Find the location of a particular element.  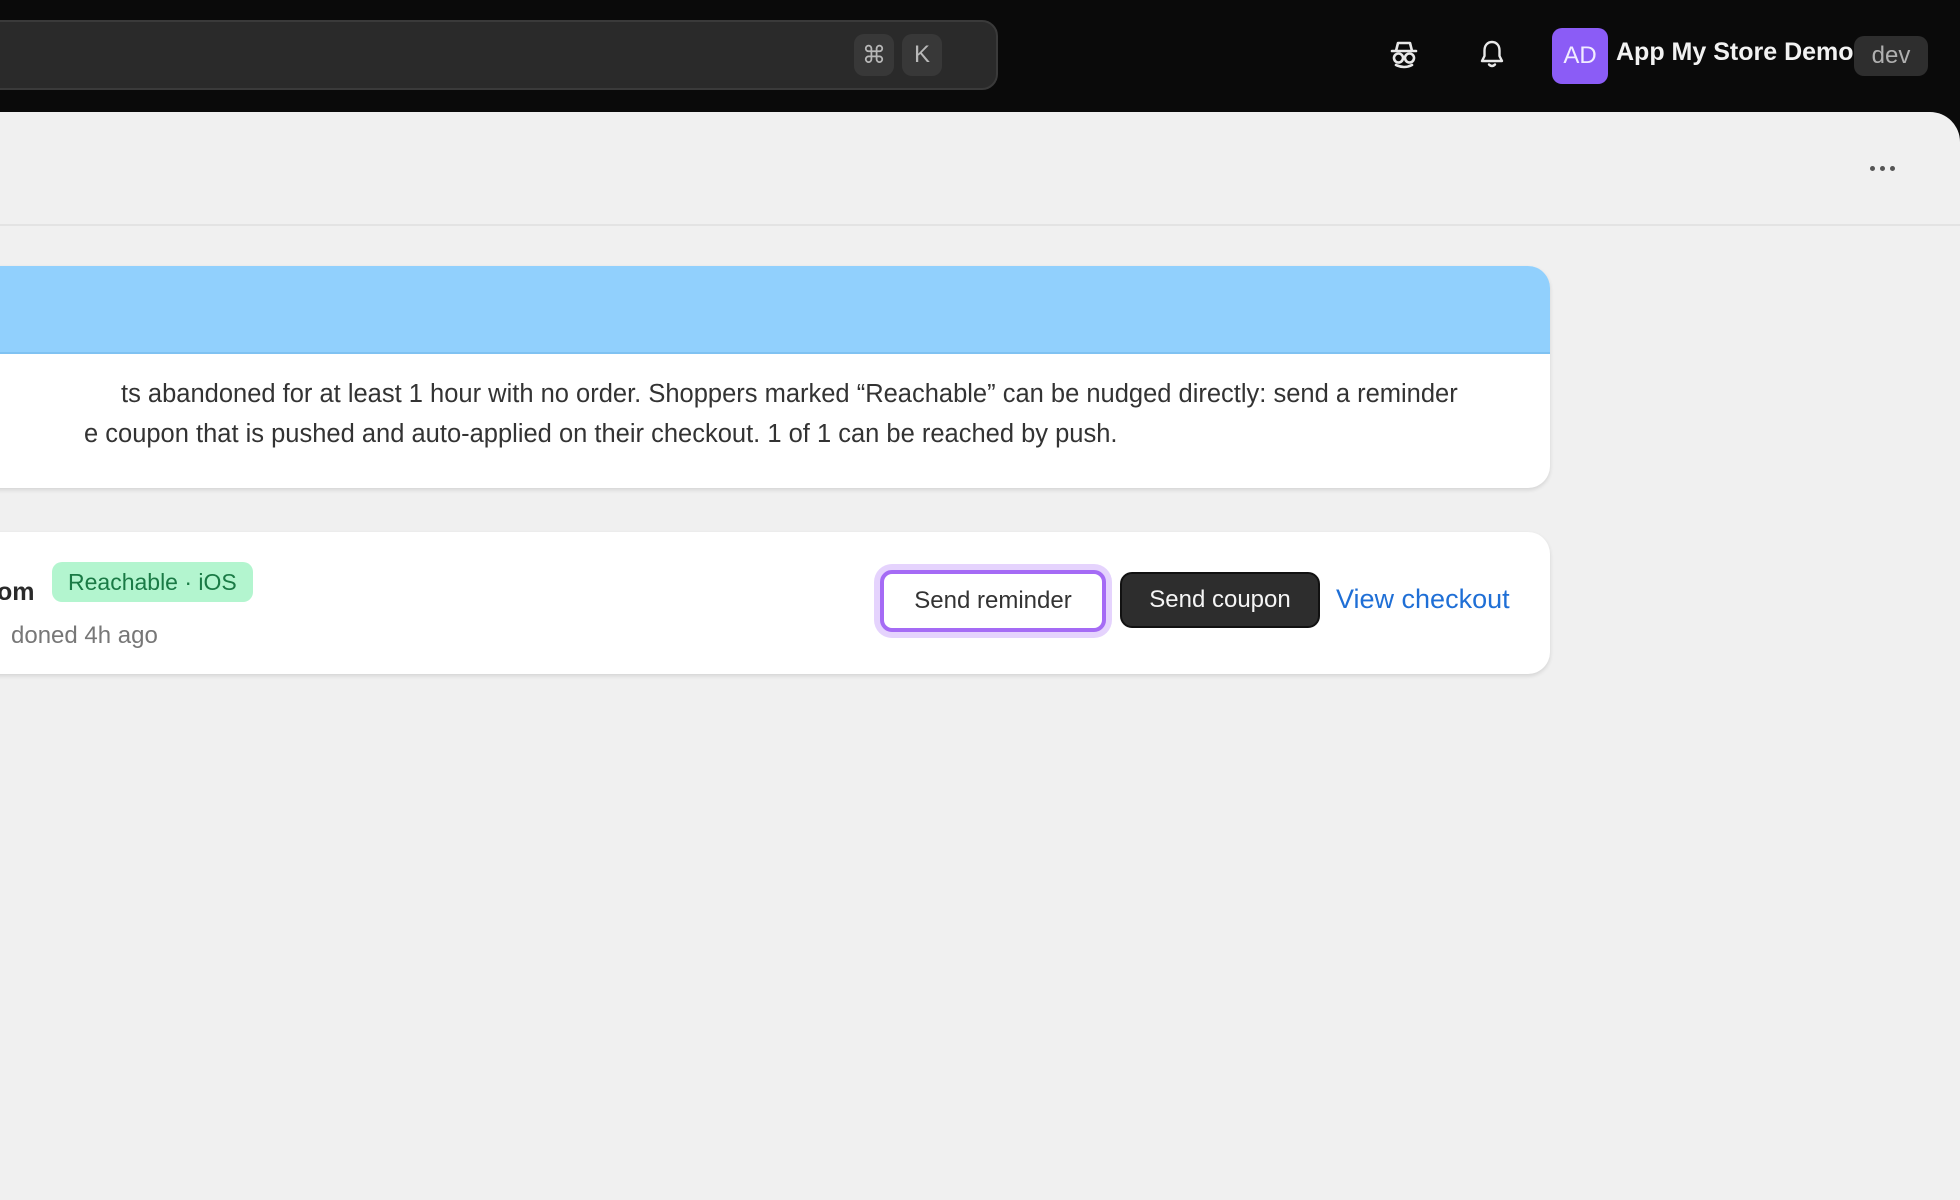

header-divider is located at coordinates (980, 225).